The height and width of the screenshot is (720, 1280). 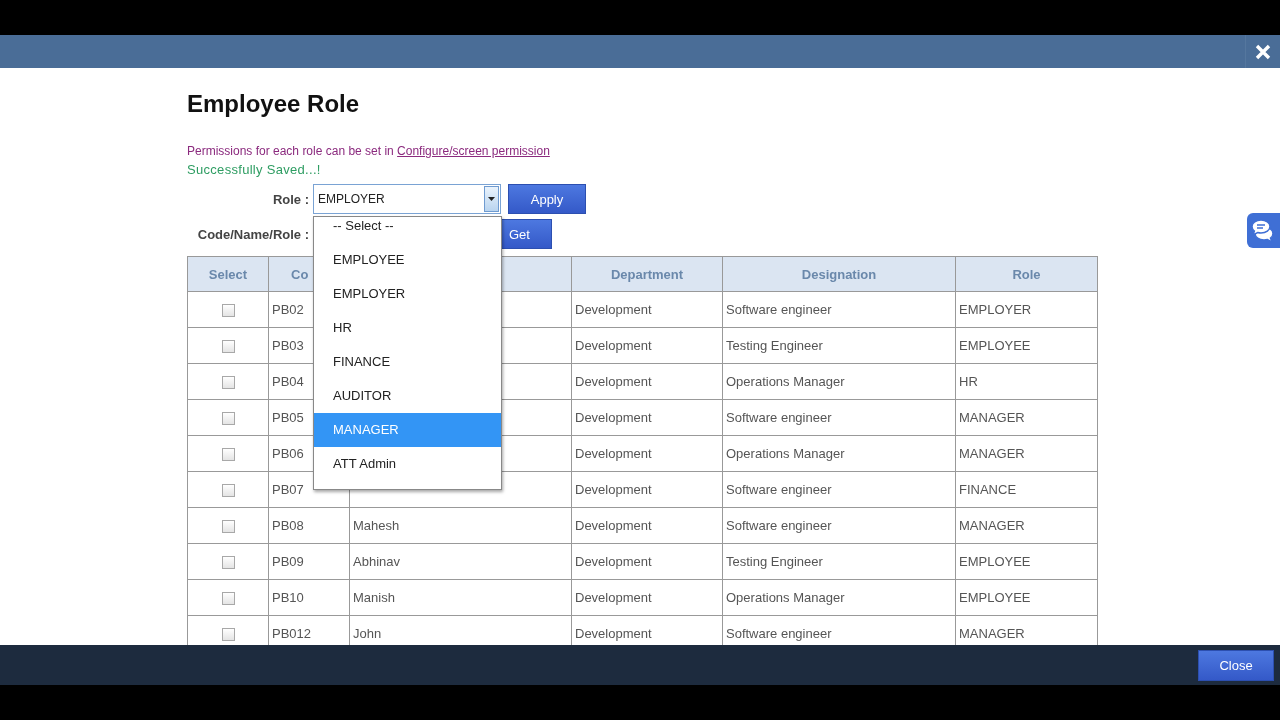 I want to click on table-cell: HR, so click(x=968, y=381).